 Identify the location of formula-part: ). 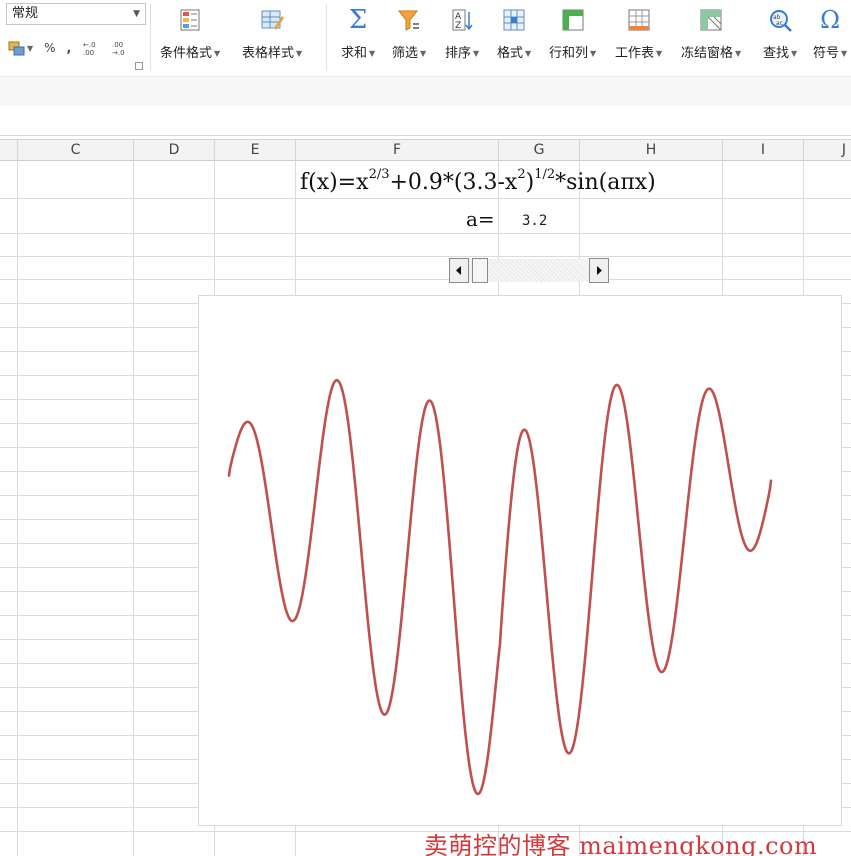
(530, 182).